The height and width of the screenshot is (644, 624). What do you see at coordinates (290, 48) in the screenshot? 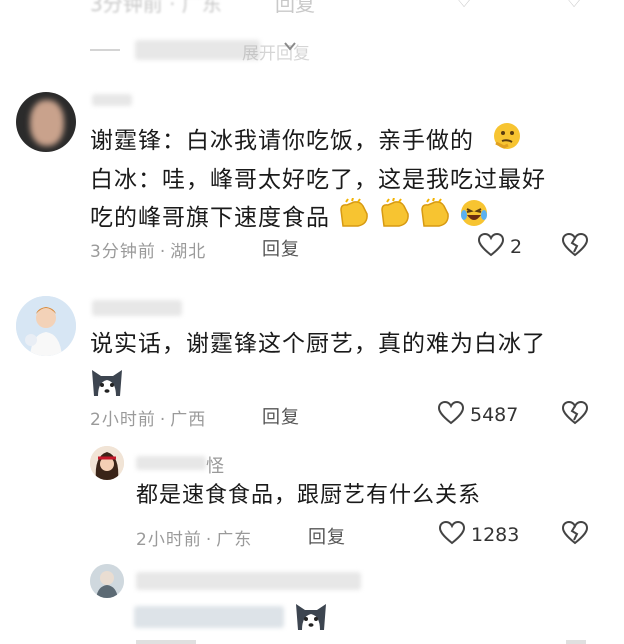
I see `chevron-down-icon` at bounding box center [290, 48].